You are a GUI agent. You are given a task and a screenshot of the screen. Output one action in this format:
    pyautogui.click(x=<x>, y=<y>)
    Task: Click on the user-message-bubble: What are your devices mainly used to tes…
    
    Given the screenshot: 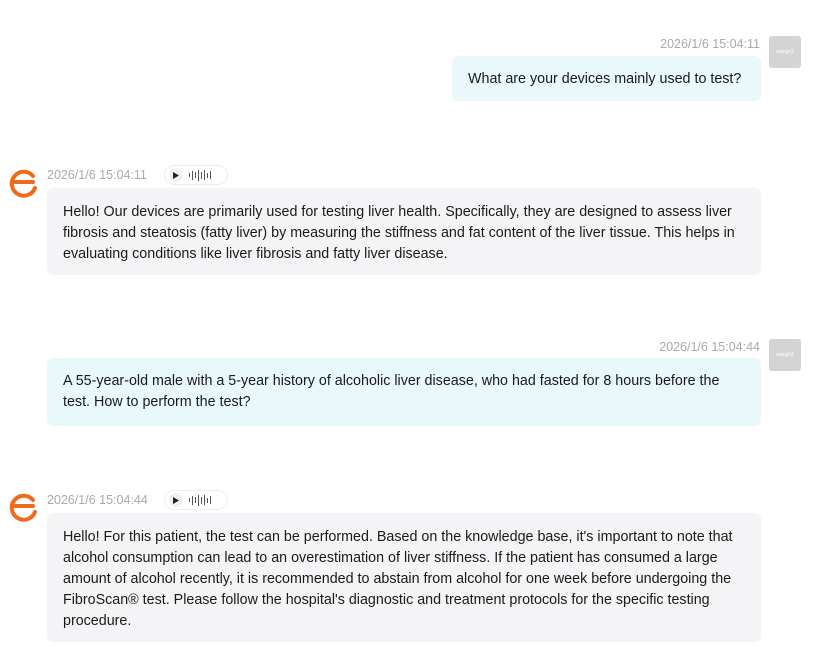 What is the action you would take?
    pyautogui.click(x=606, y=78)
    